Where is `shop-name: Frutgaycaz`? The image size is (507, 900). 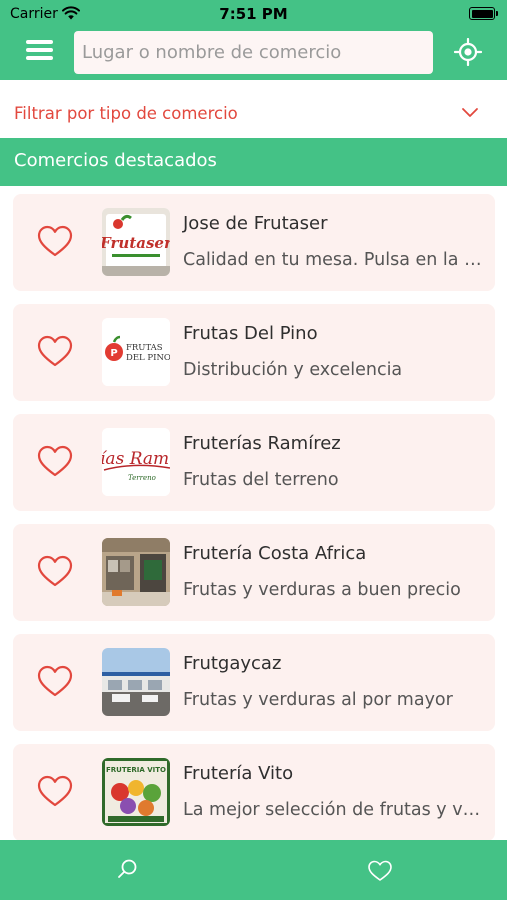
shop-name: Frutgaycaz is located at coordinates (232, 663).